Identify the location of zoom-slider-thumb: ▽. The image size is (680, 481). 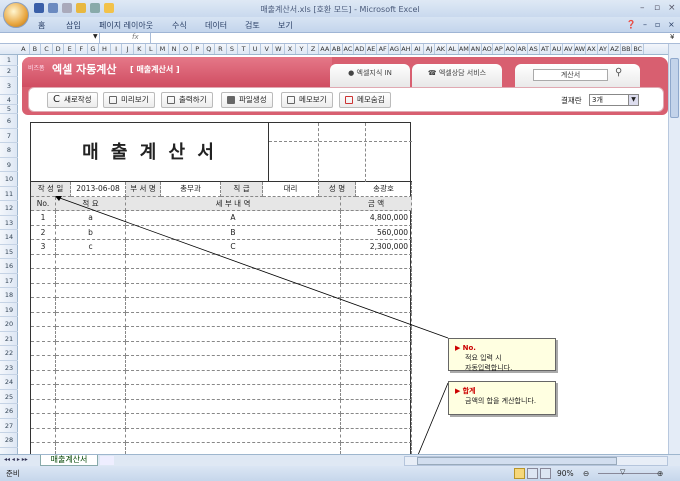
(622, 472).